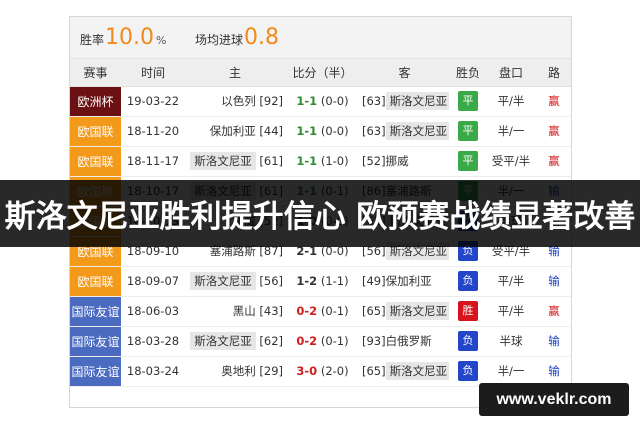 This screenshot has height=426, width=640. Describe the element at coordinates (511, 281) in the screenshot. I see `handicap-cell: 平/半` at that location.